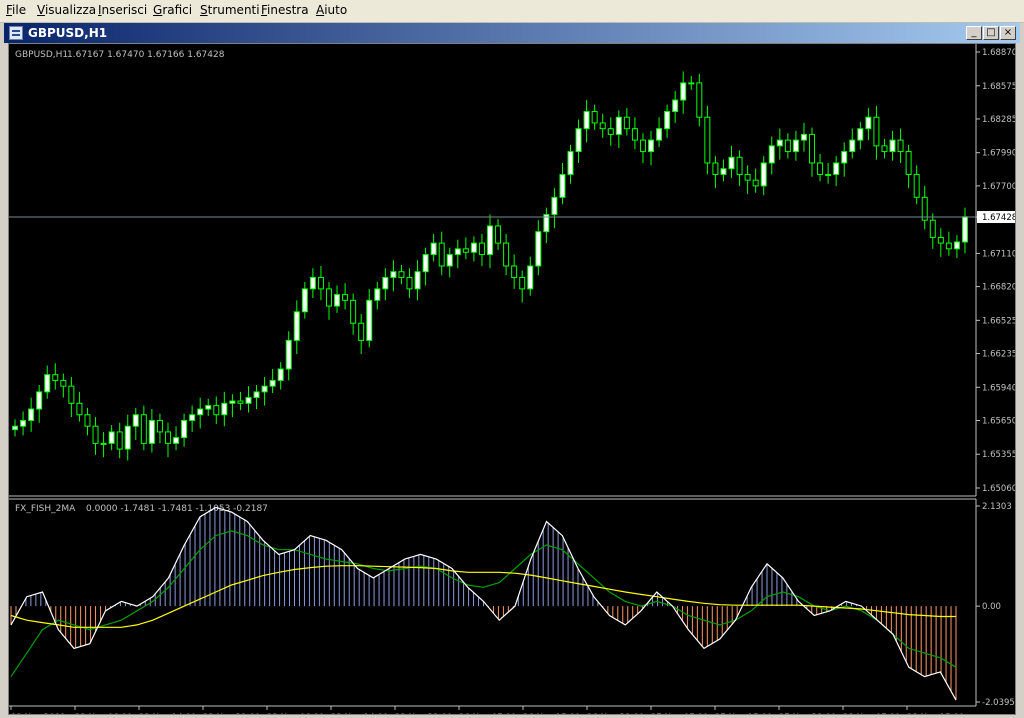  Describe the element at coordinates (998, 455) in the screenshot. I see `price-label: 1.65355` at that location.